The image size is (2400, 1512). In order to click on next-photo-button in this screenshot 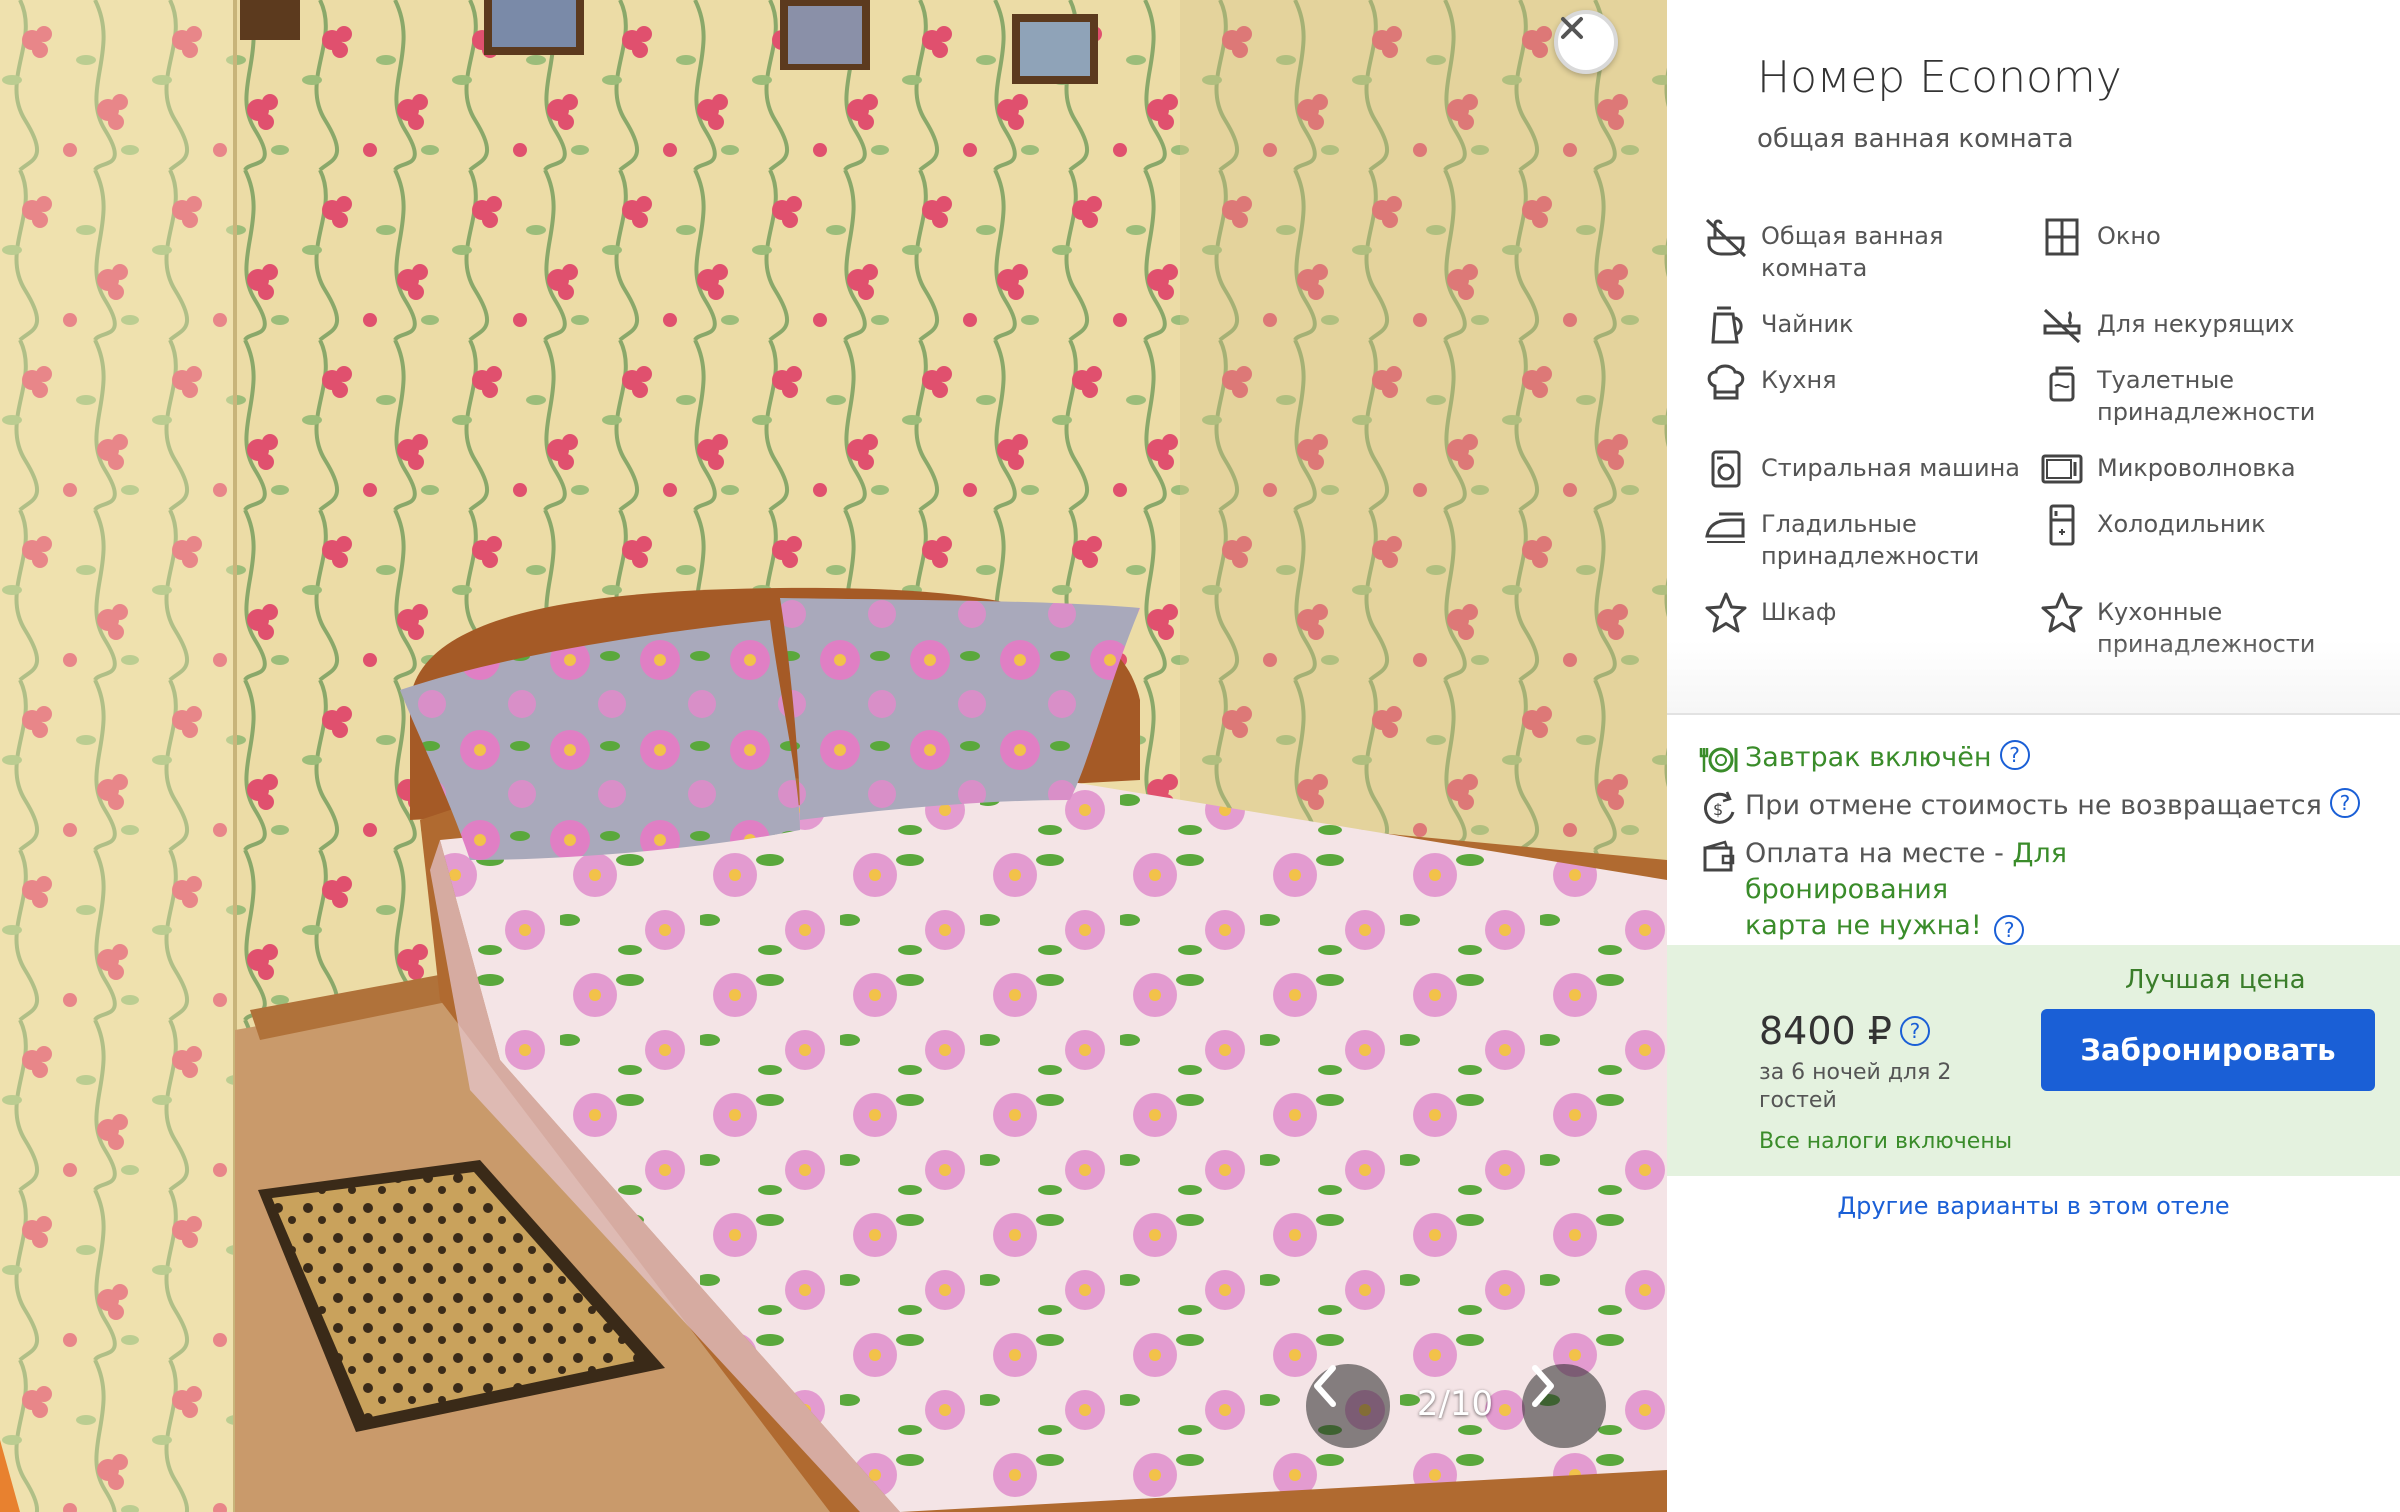, I will do `click(1564, 1406)`.